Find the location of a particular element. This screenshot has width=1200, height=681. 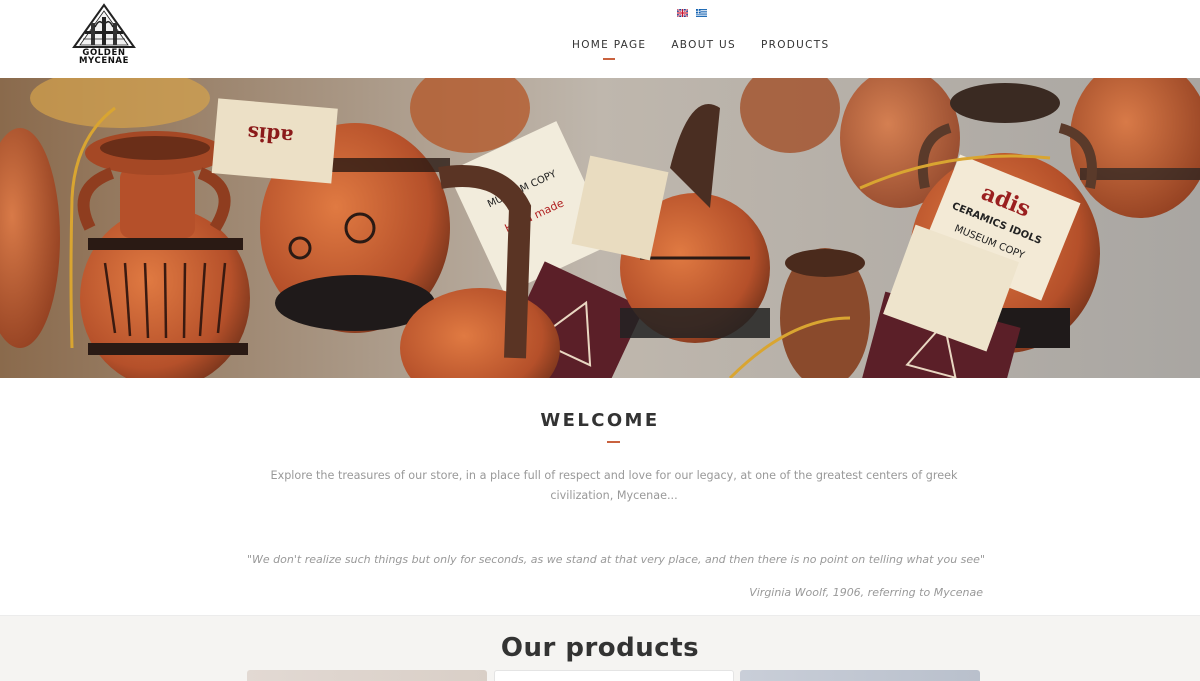

products-title: Our products is located at coordinates (600, 648).